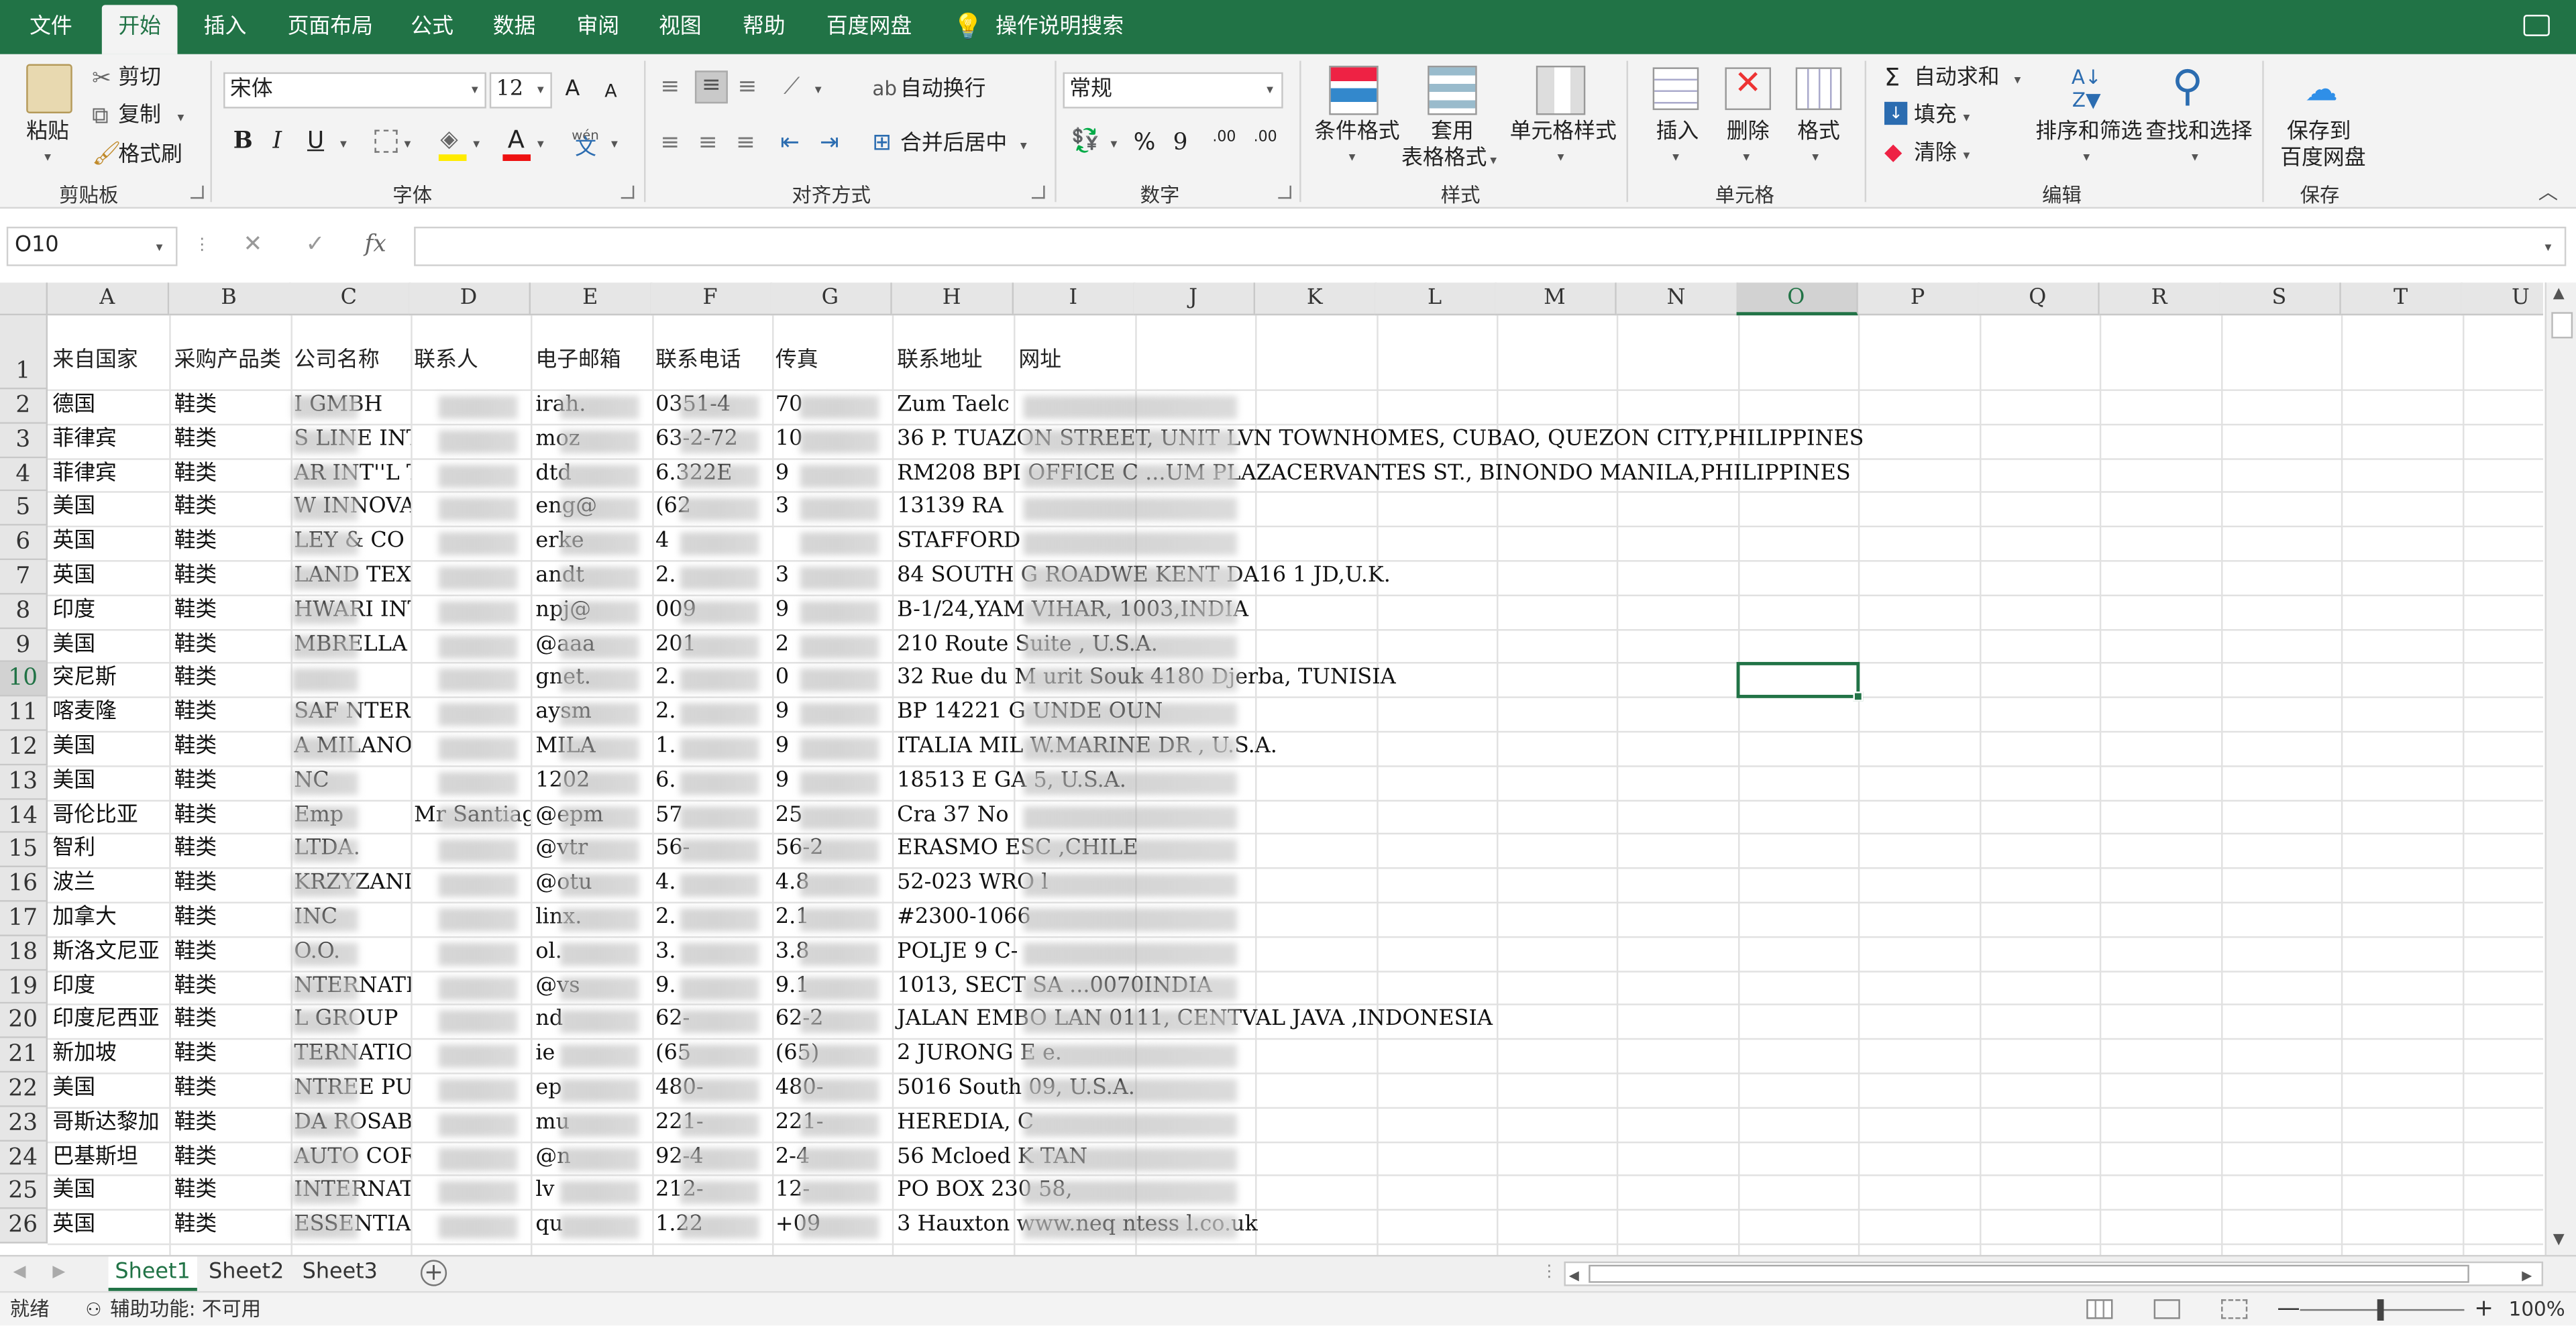  What do you see at coordinates (108, 509) in the screenshot?
I see `cell-a-5: 美国` at bounding box center [108, 509].